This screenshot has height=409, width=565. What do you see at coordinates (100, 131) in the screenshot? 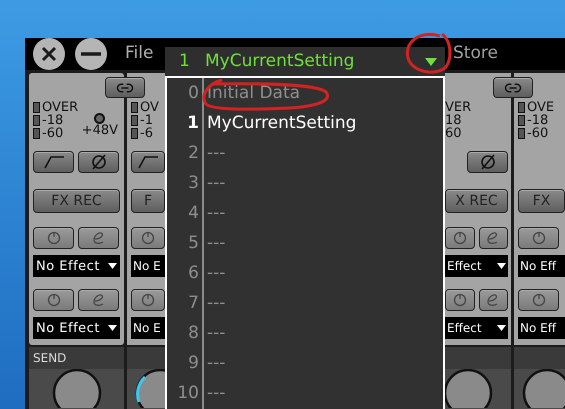
I see `phantom-label: +48V` at bounding box center [100, 131].